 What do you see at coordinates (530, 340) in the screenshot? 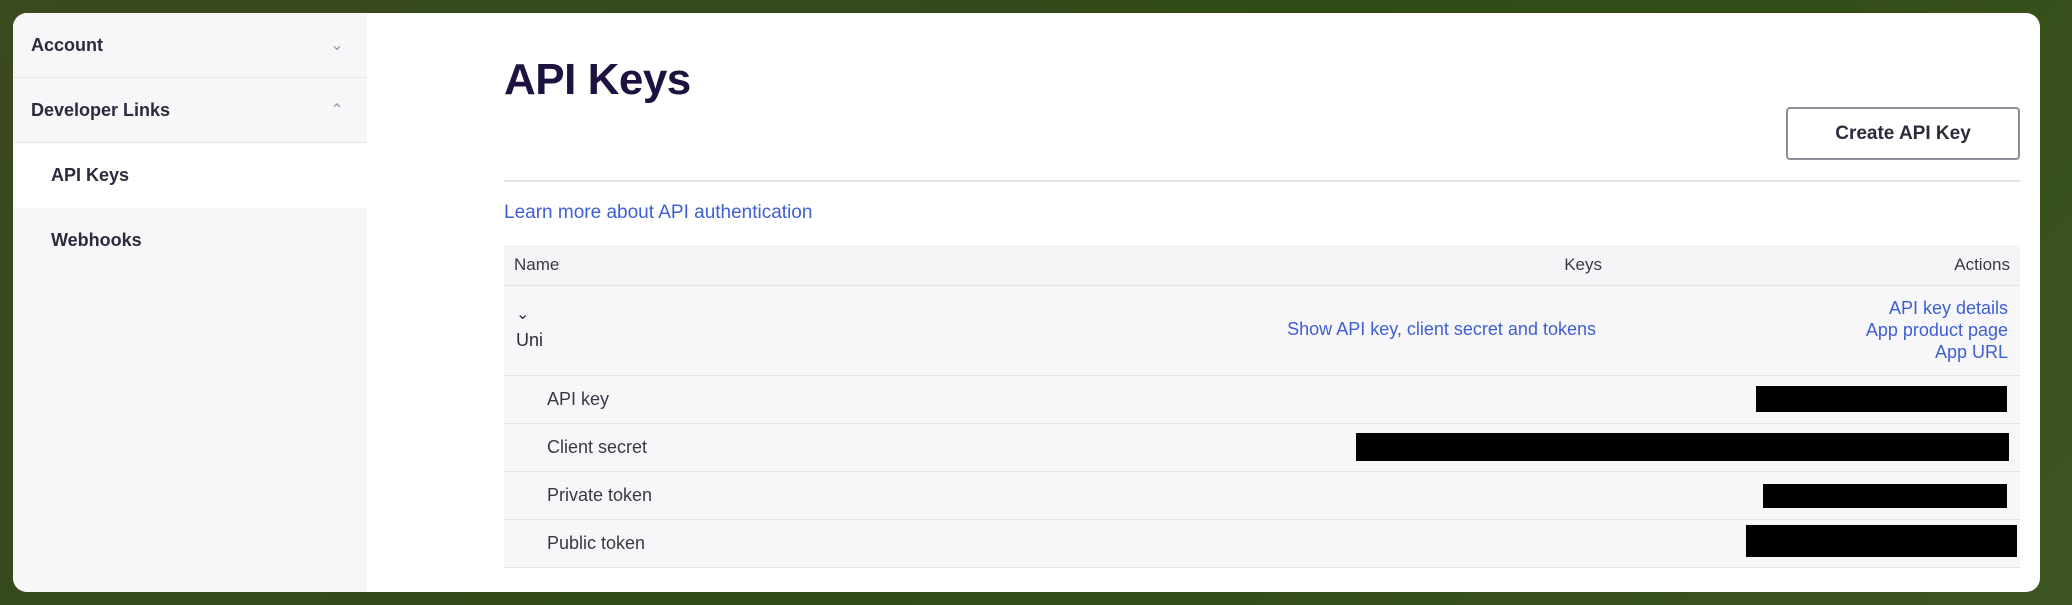
I see `app-name: Uni` at bounding box center [530, 340].